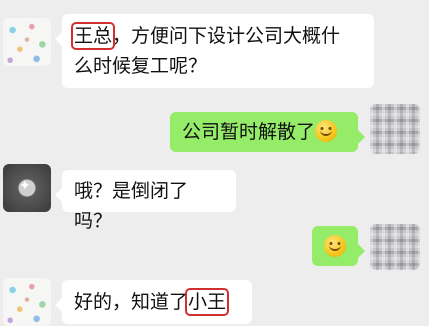  I want to click on cursor-icon: ✦, so click(25, 186).